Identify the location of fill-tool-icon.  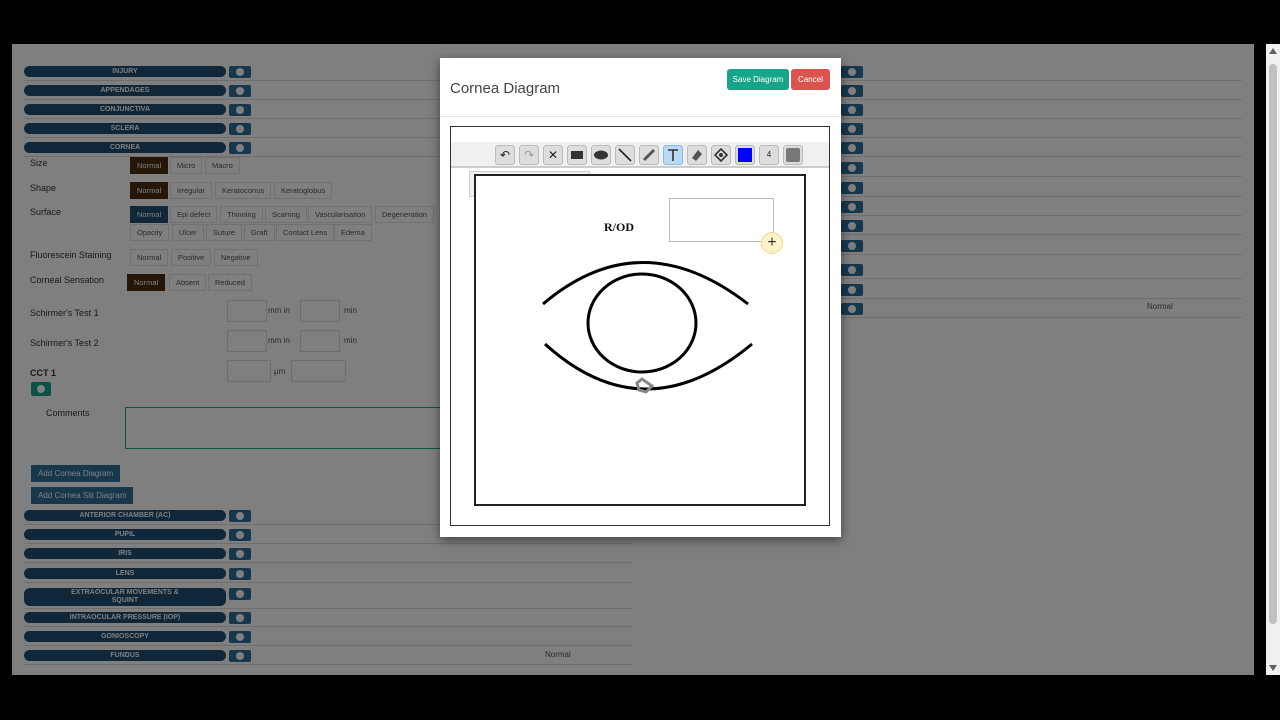
(721, 155).